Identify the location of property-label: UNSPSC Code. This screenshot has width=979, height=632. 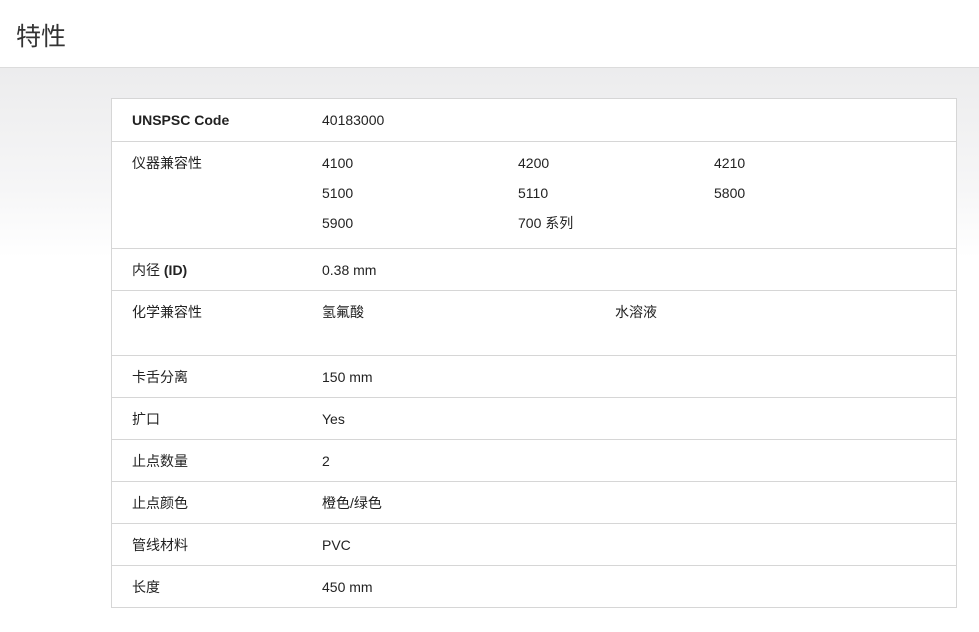
(181, 120).